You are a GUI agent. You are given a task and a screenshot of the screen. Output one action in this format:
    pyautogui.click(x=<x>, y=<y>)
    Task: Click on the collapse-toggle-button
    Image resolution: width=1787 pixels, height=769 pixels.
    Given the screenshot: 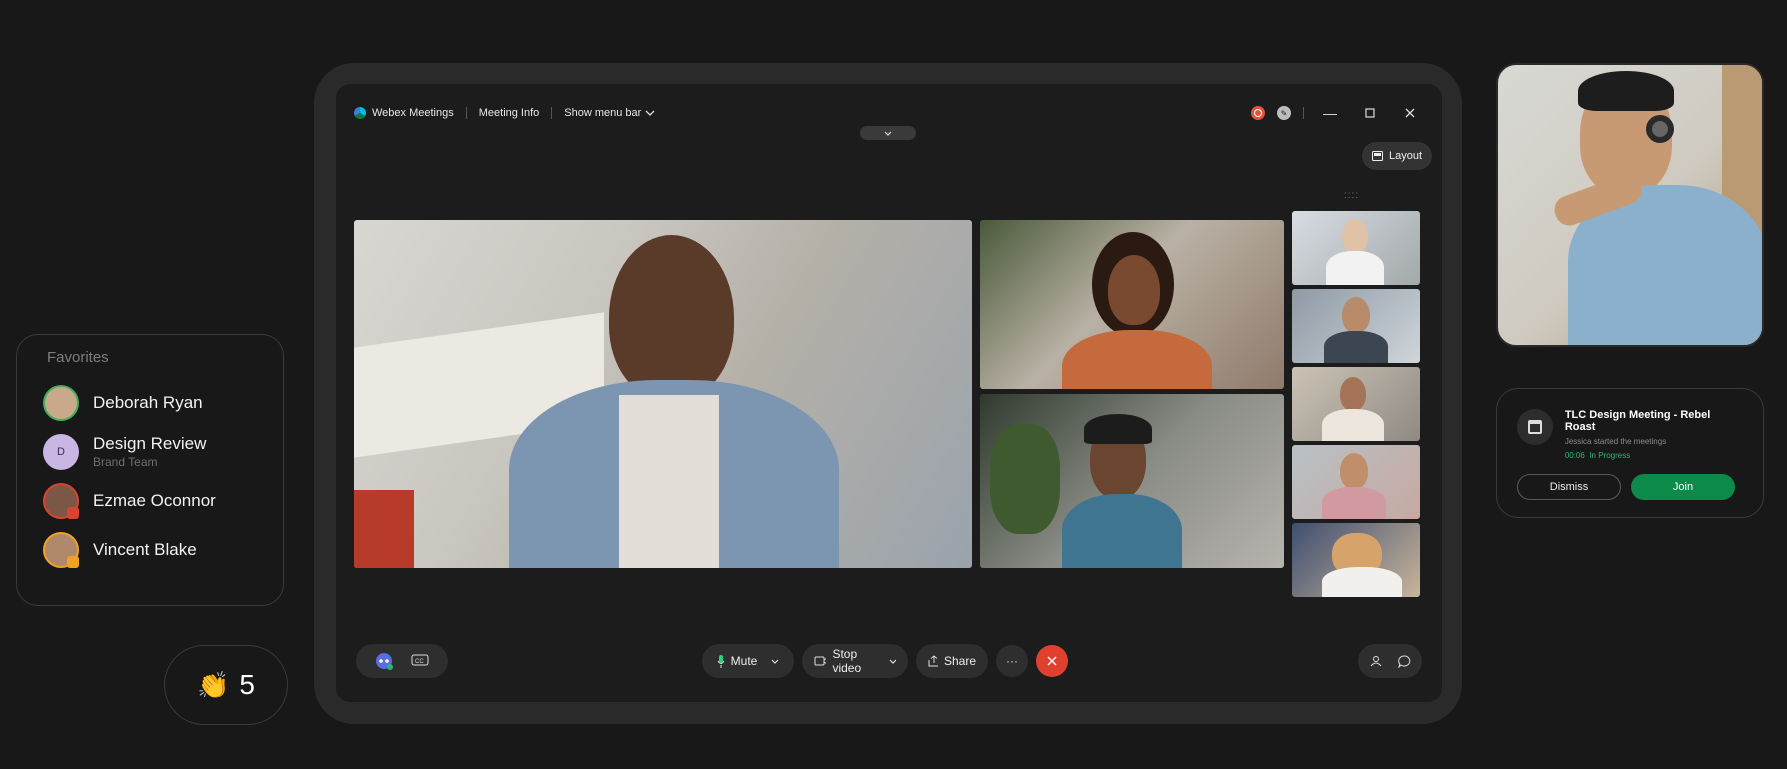 What is the action you would take?
    pyautogui.click(x=888, y=133)
    